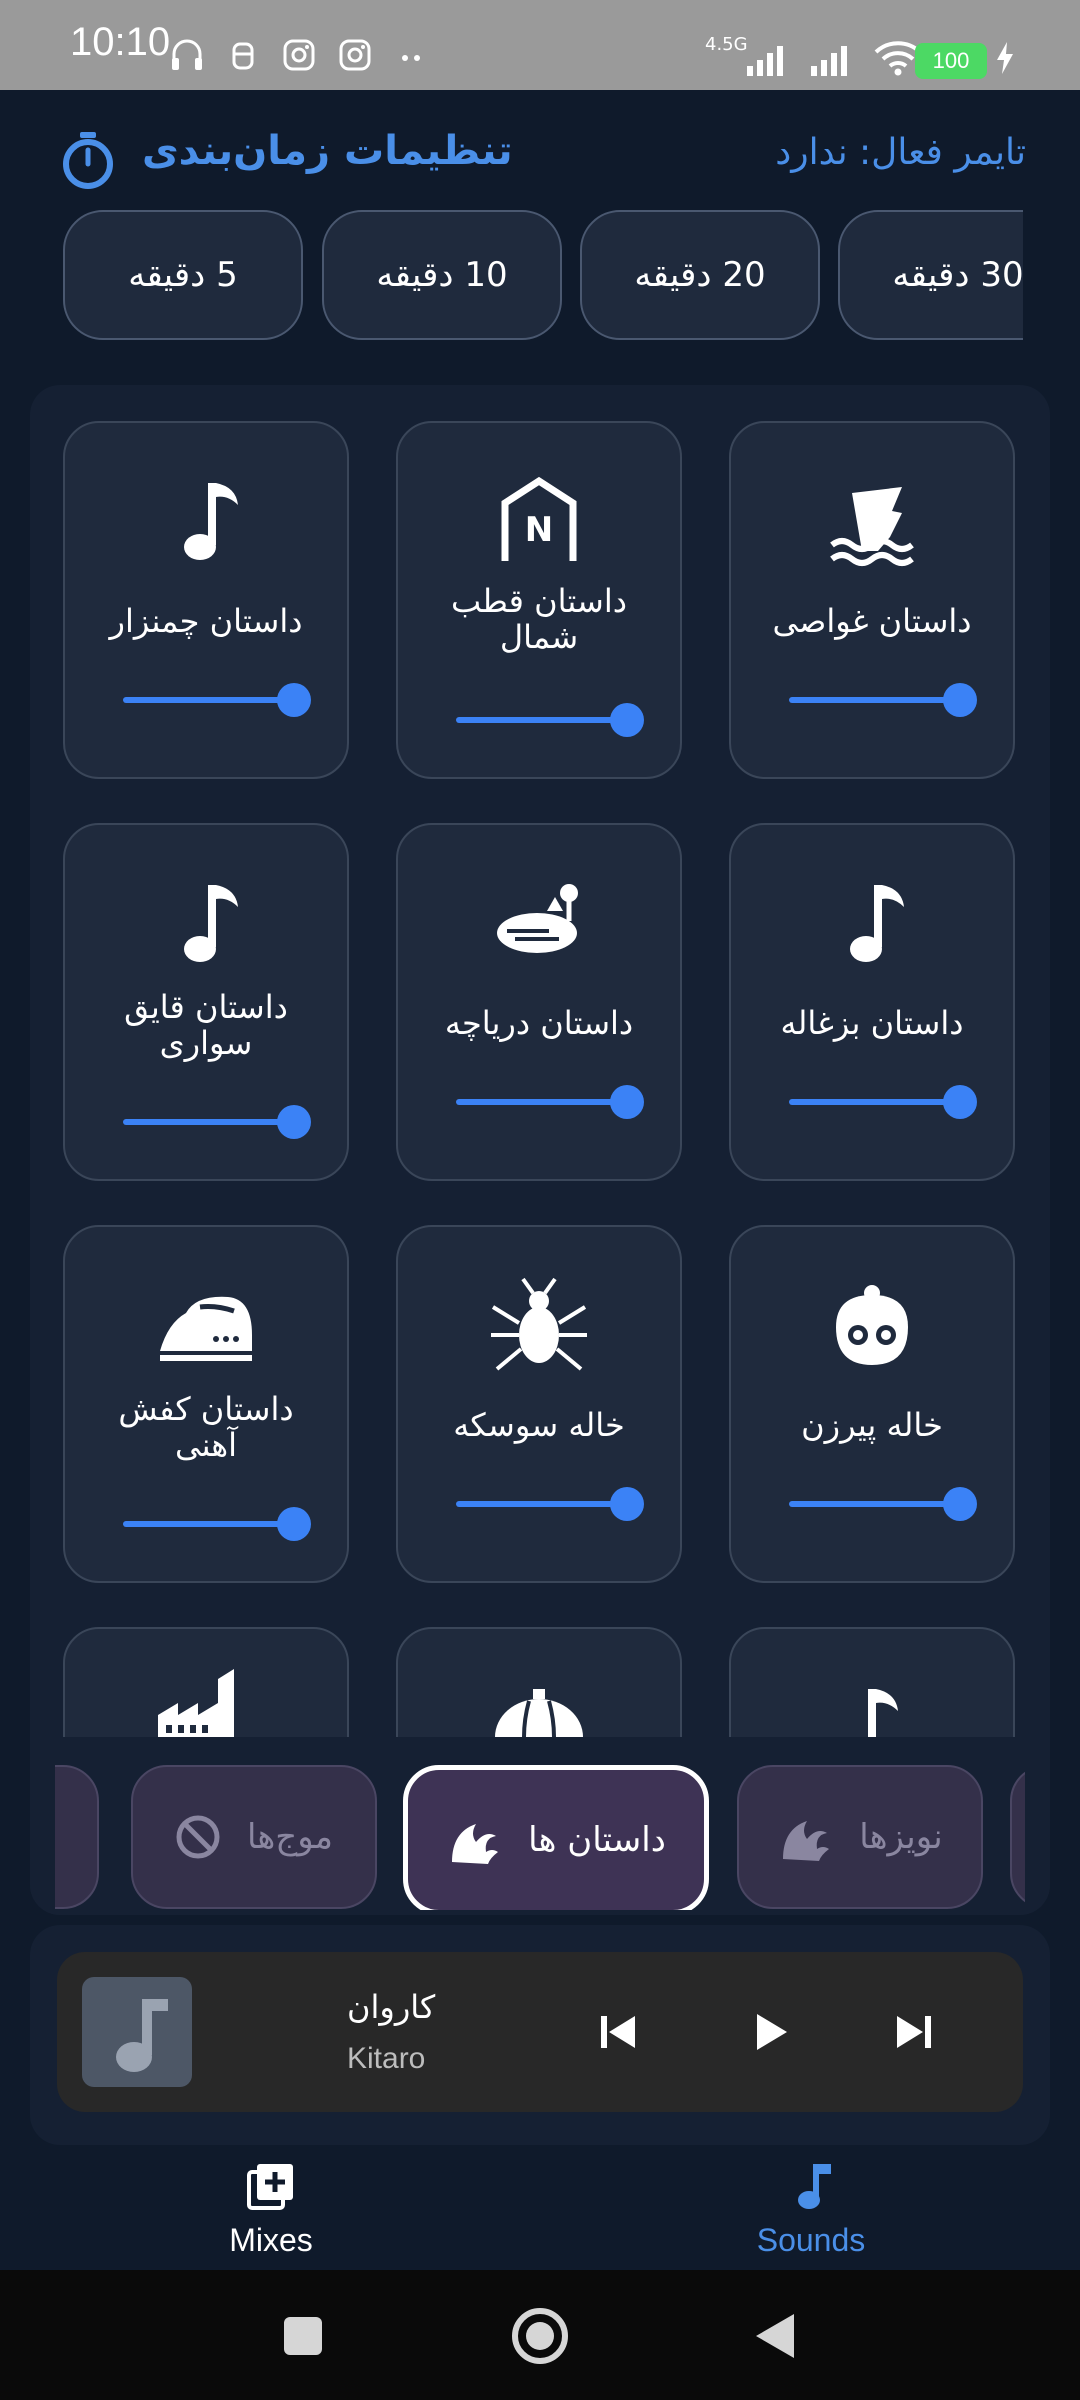 The image size is (1080, 2400). I want to click on chip-label: داستان ها, so click(597, 1840).